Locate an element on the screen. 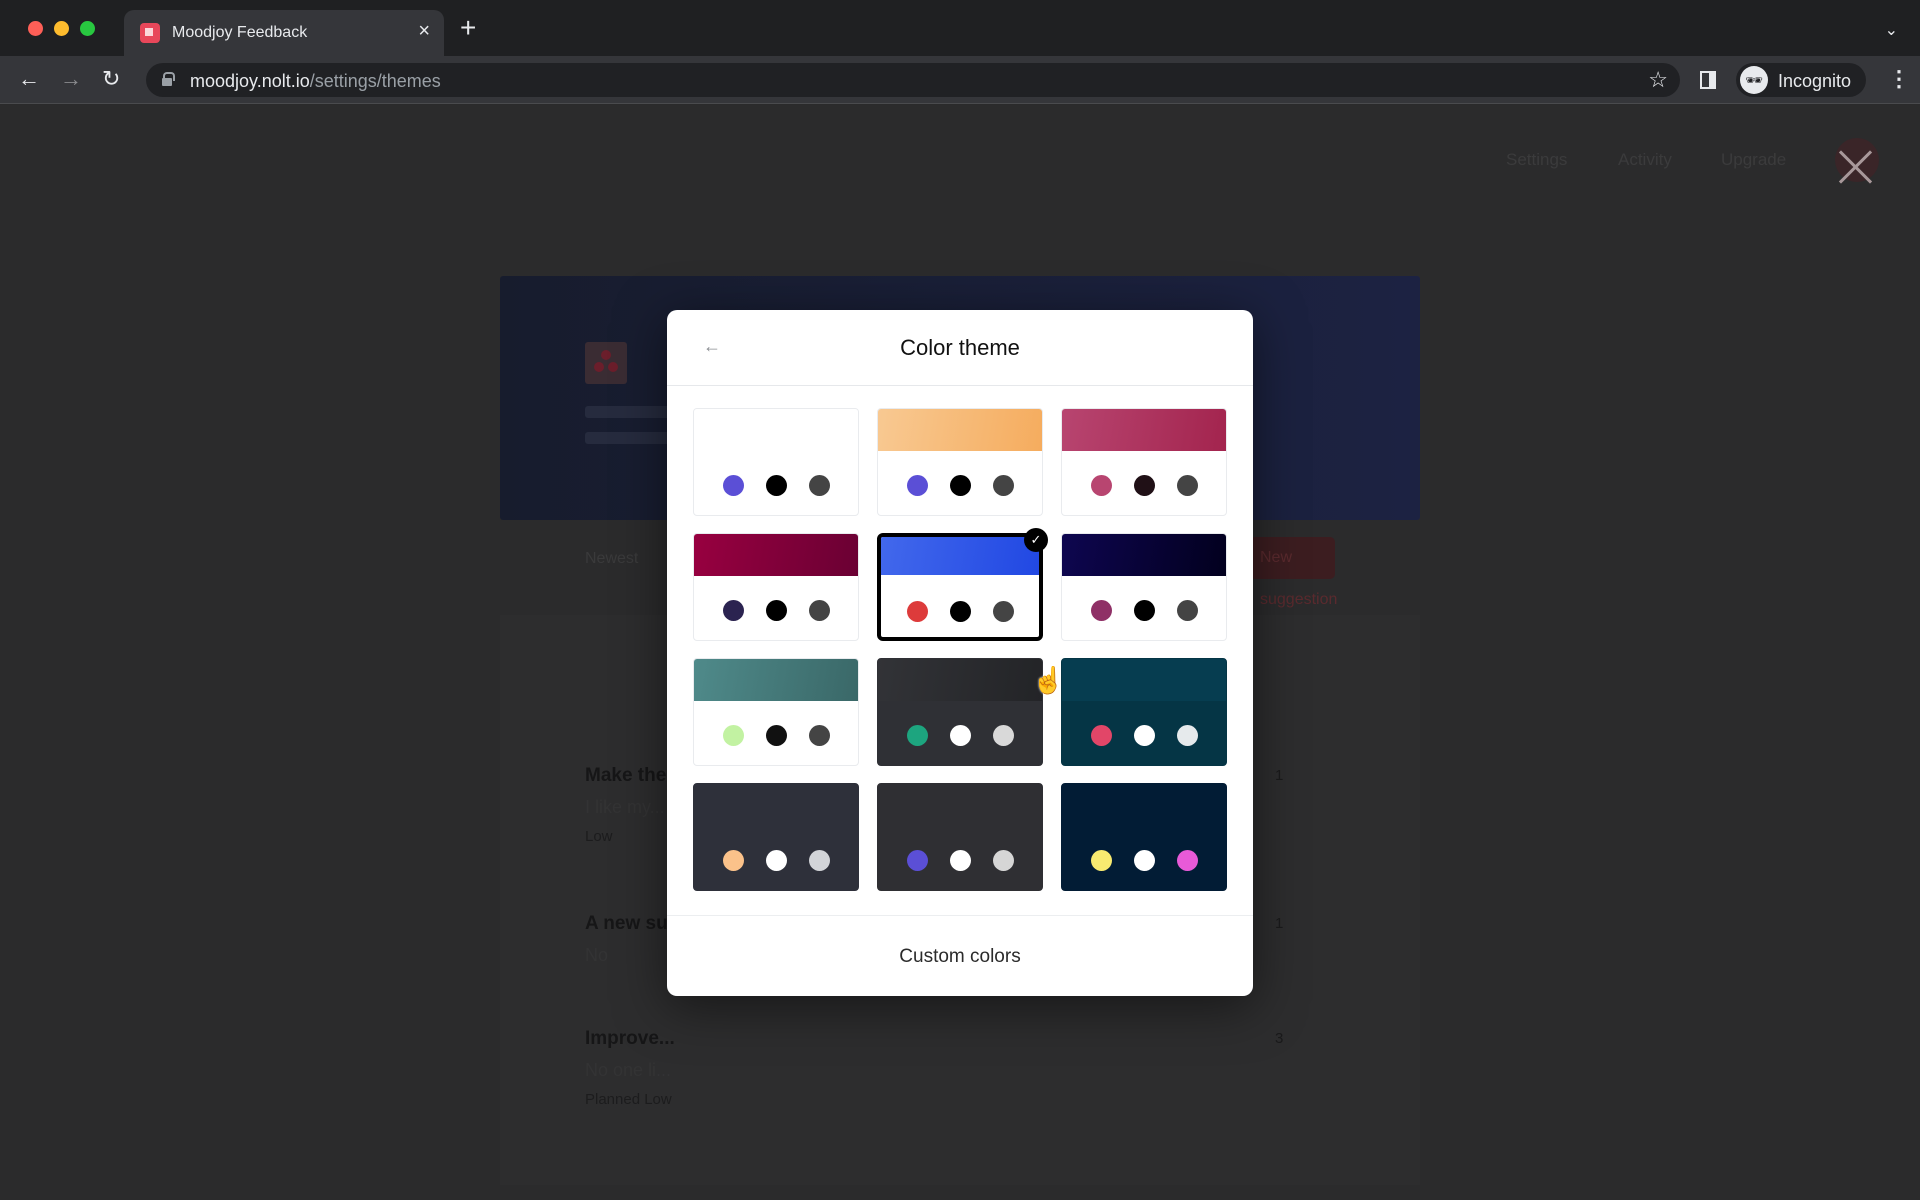 The image size is (1920, 1200). board-logo is located at coordinates (606, 363).